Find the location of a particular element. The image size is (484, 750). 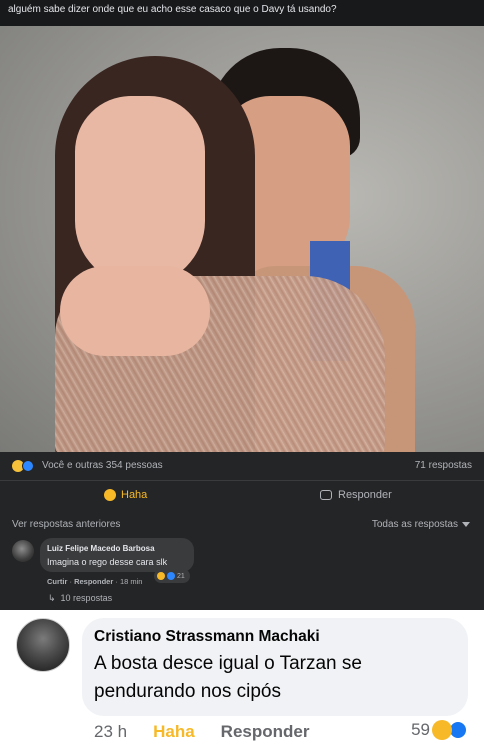

reply-button: Responder is located at coordinates (356, 495).